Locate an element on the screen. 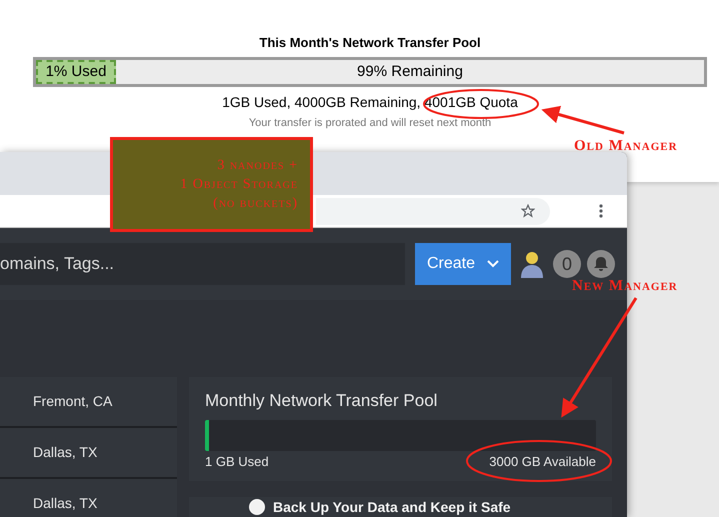 The image size is (719, 517). remaining-label: 99% Remaining is located at coordinates (410, 72).